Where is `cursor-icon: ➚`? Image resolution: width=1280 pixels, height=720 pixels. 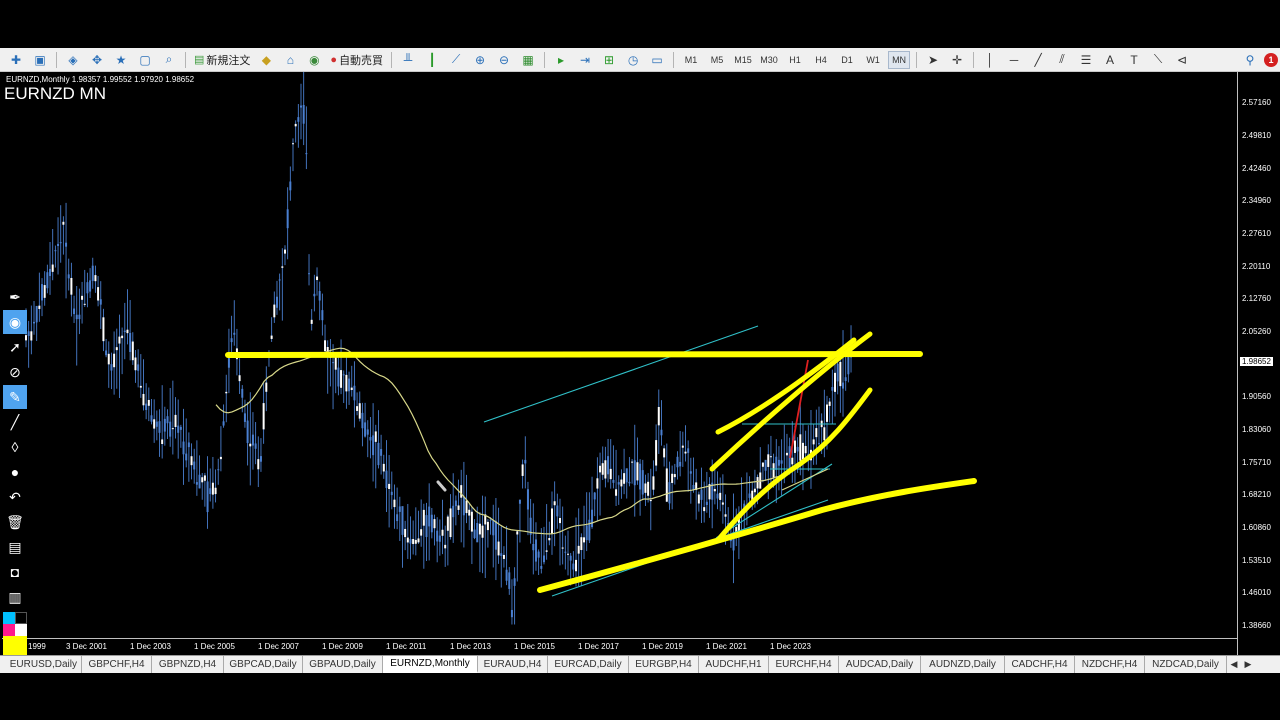 cursor-icon: ➚ is located at coordinates (15, 347).